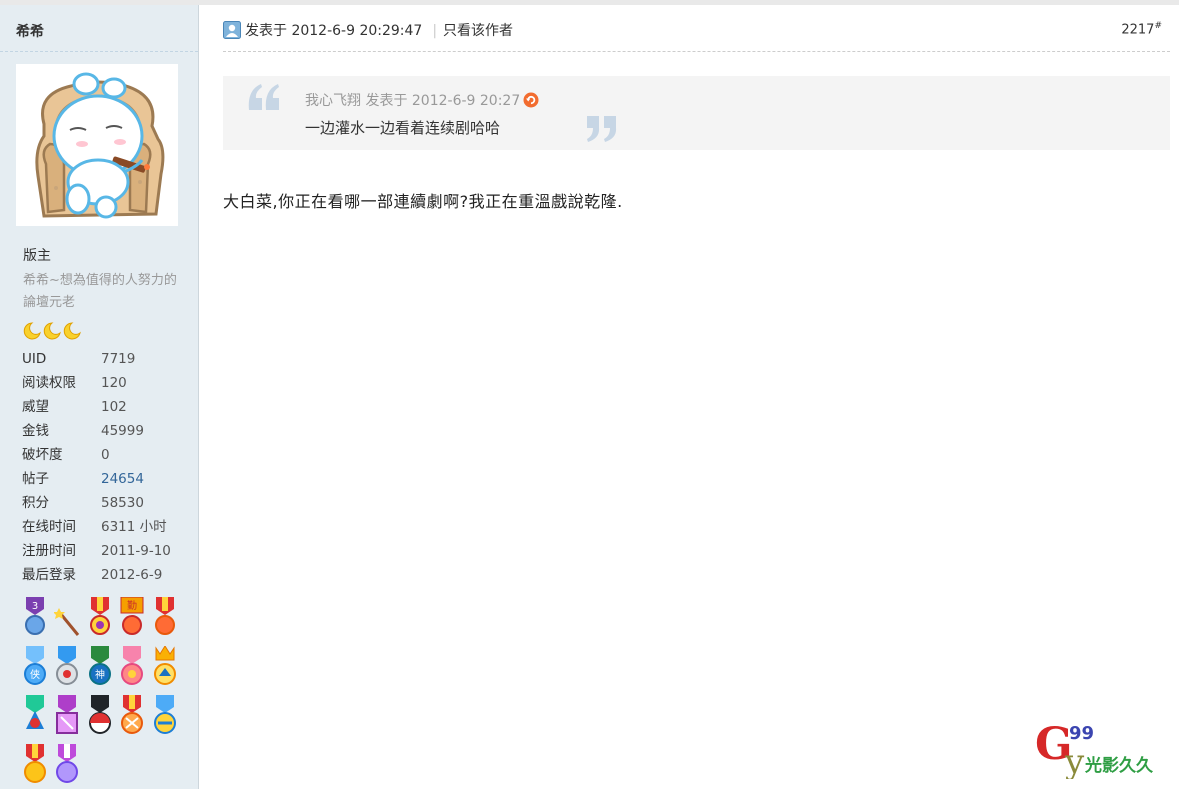  I want to click on stat-label: 最后登录, so click(49, 575).